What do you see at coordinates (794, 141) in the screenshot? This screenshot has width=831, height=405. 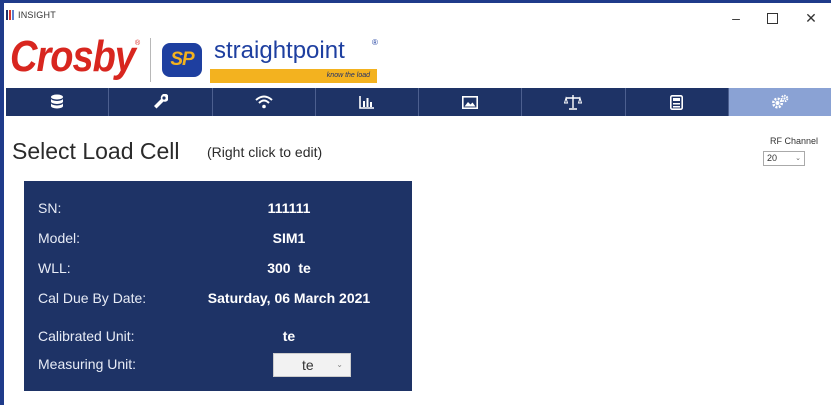 I see `rf-channel-label: RF Channel` at bounding box center [794, 141].